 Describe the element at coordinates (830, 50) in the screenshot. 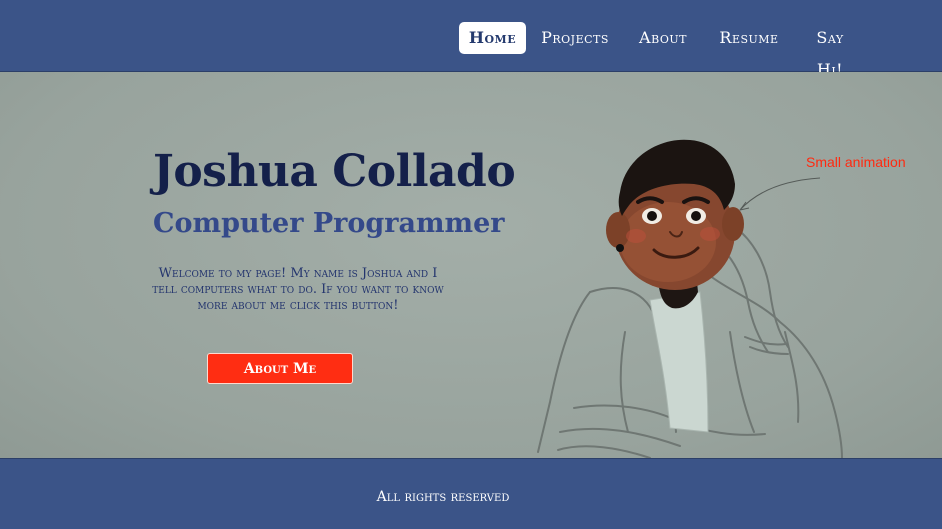

I see `nav-item-say-hi: Say Hi!` at that location.